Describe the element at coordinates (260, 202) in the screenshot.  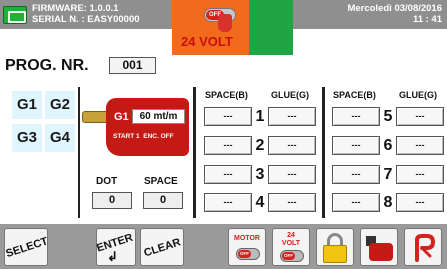
I see `row-number-4: 4` at that location.